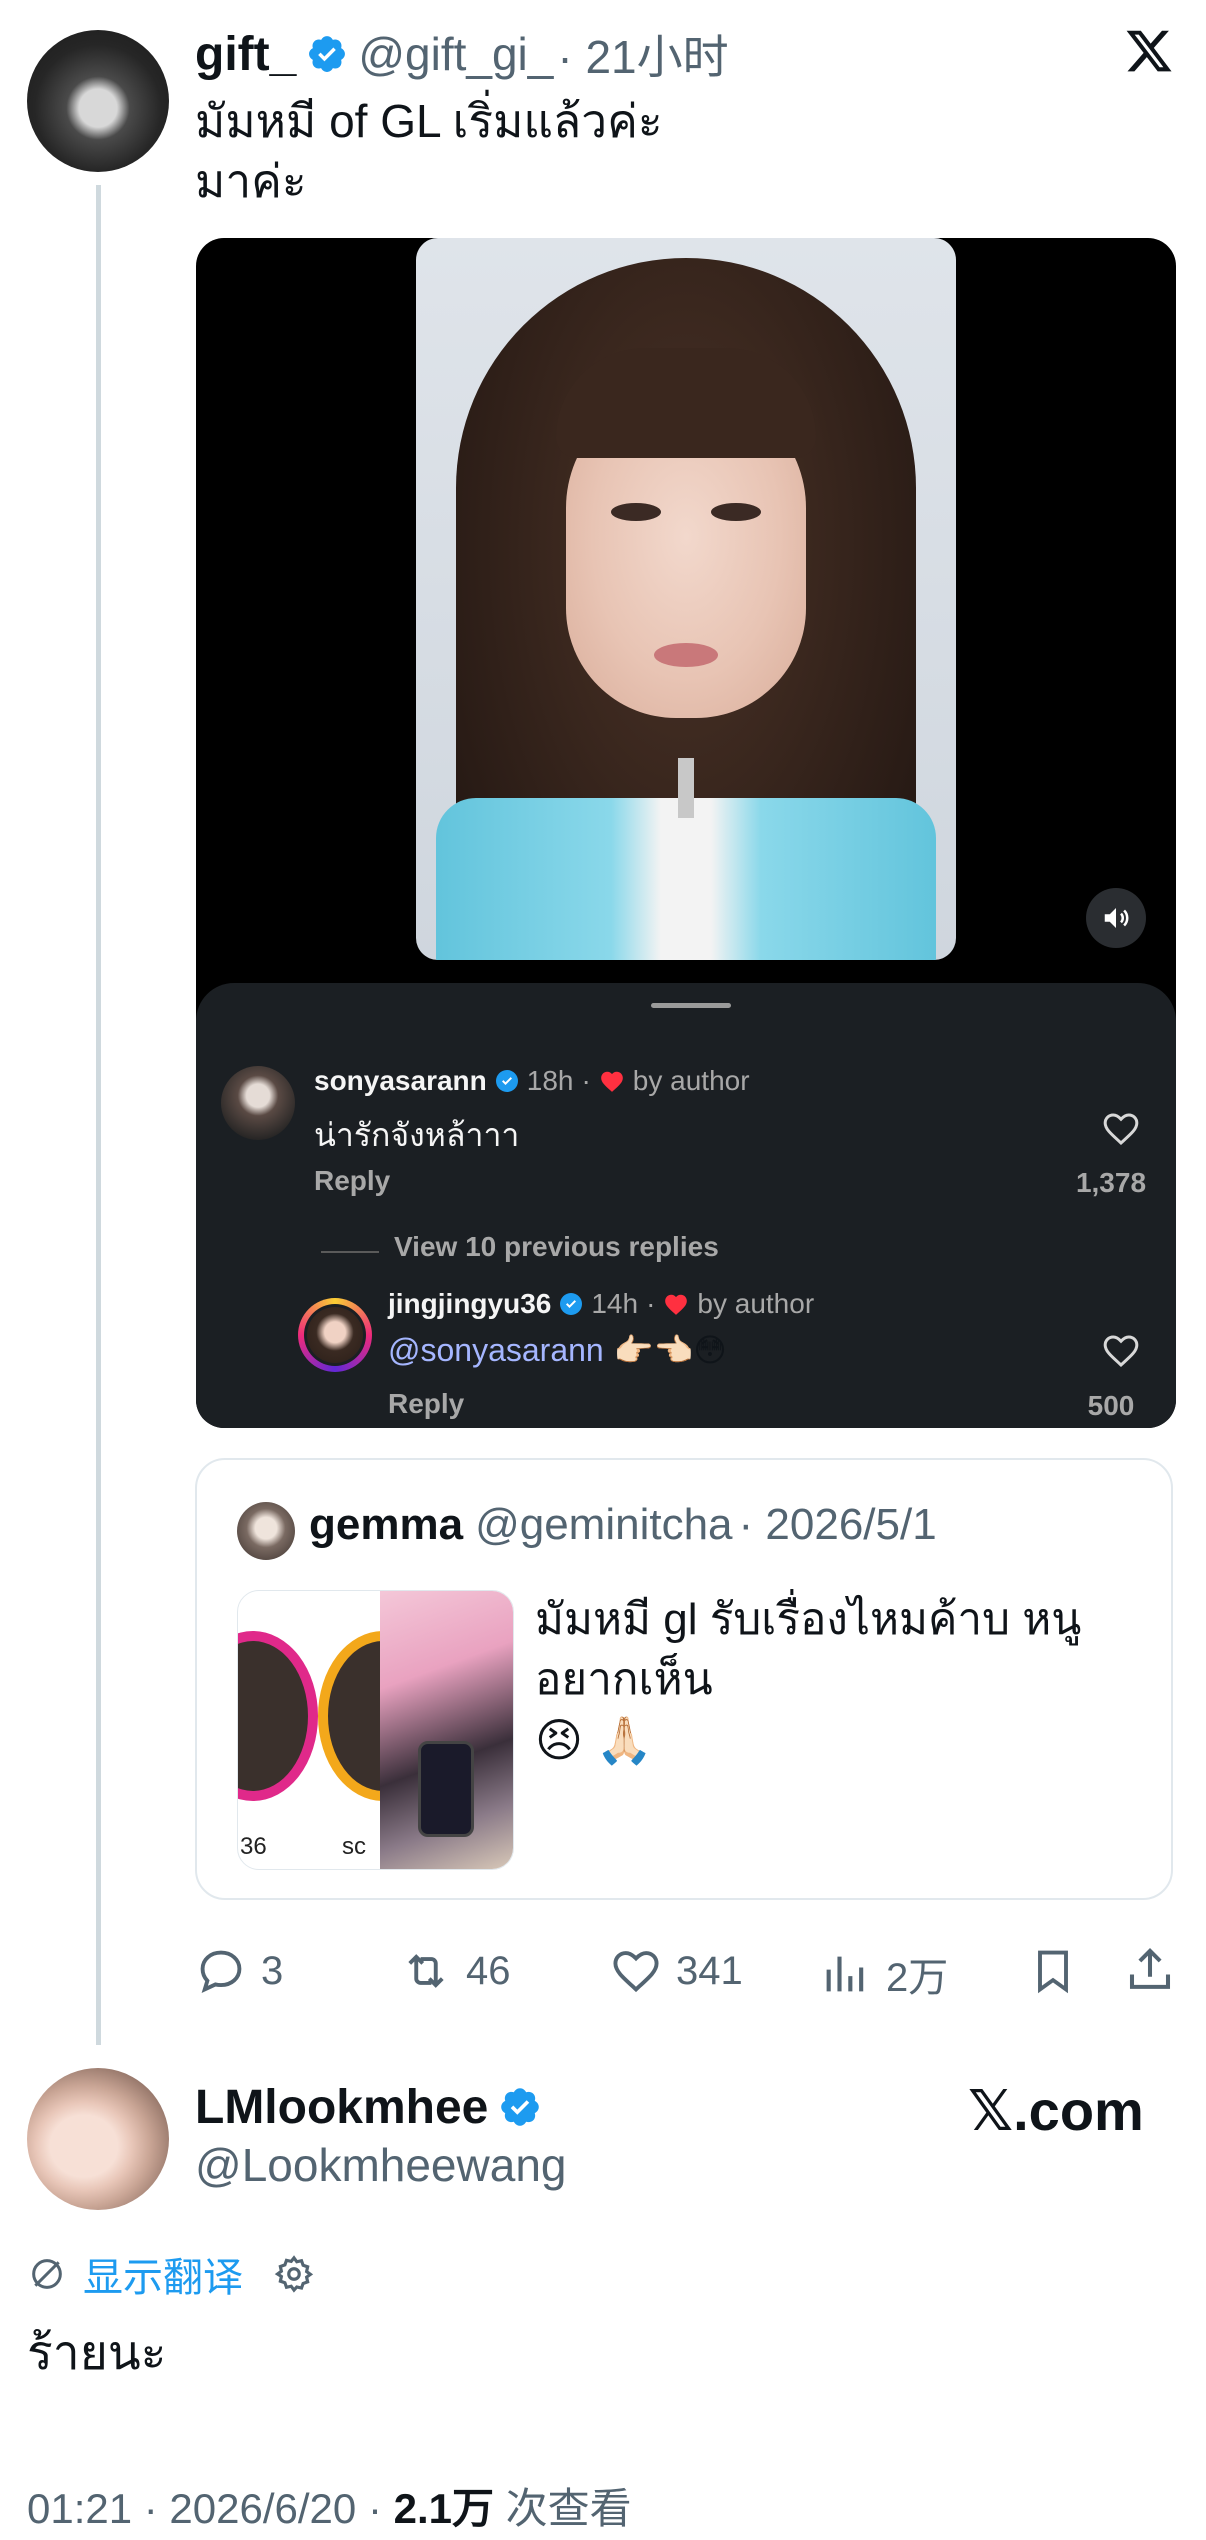 The width and height of the screenshot is (1206, 2540). I want to click on reply-username: jingjingyu36, so click(469, 1304).